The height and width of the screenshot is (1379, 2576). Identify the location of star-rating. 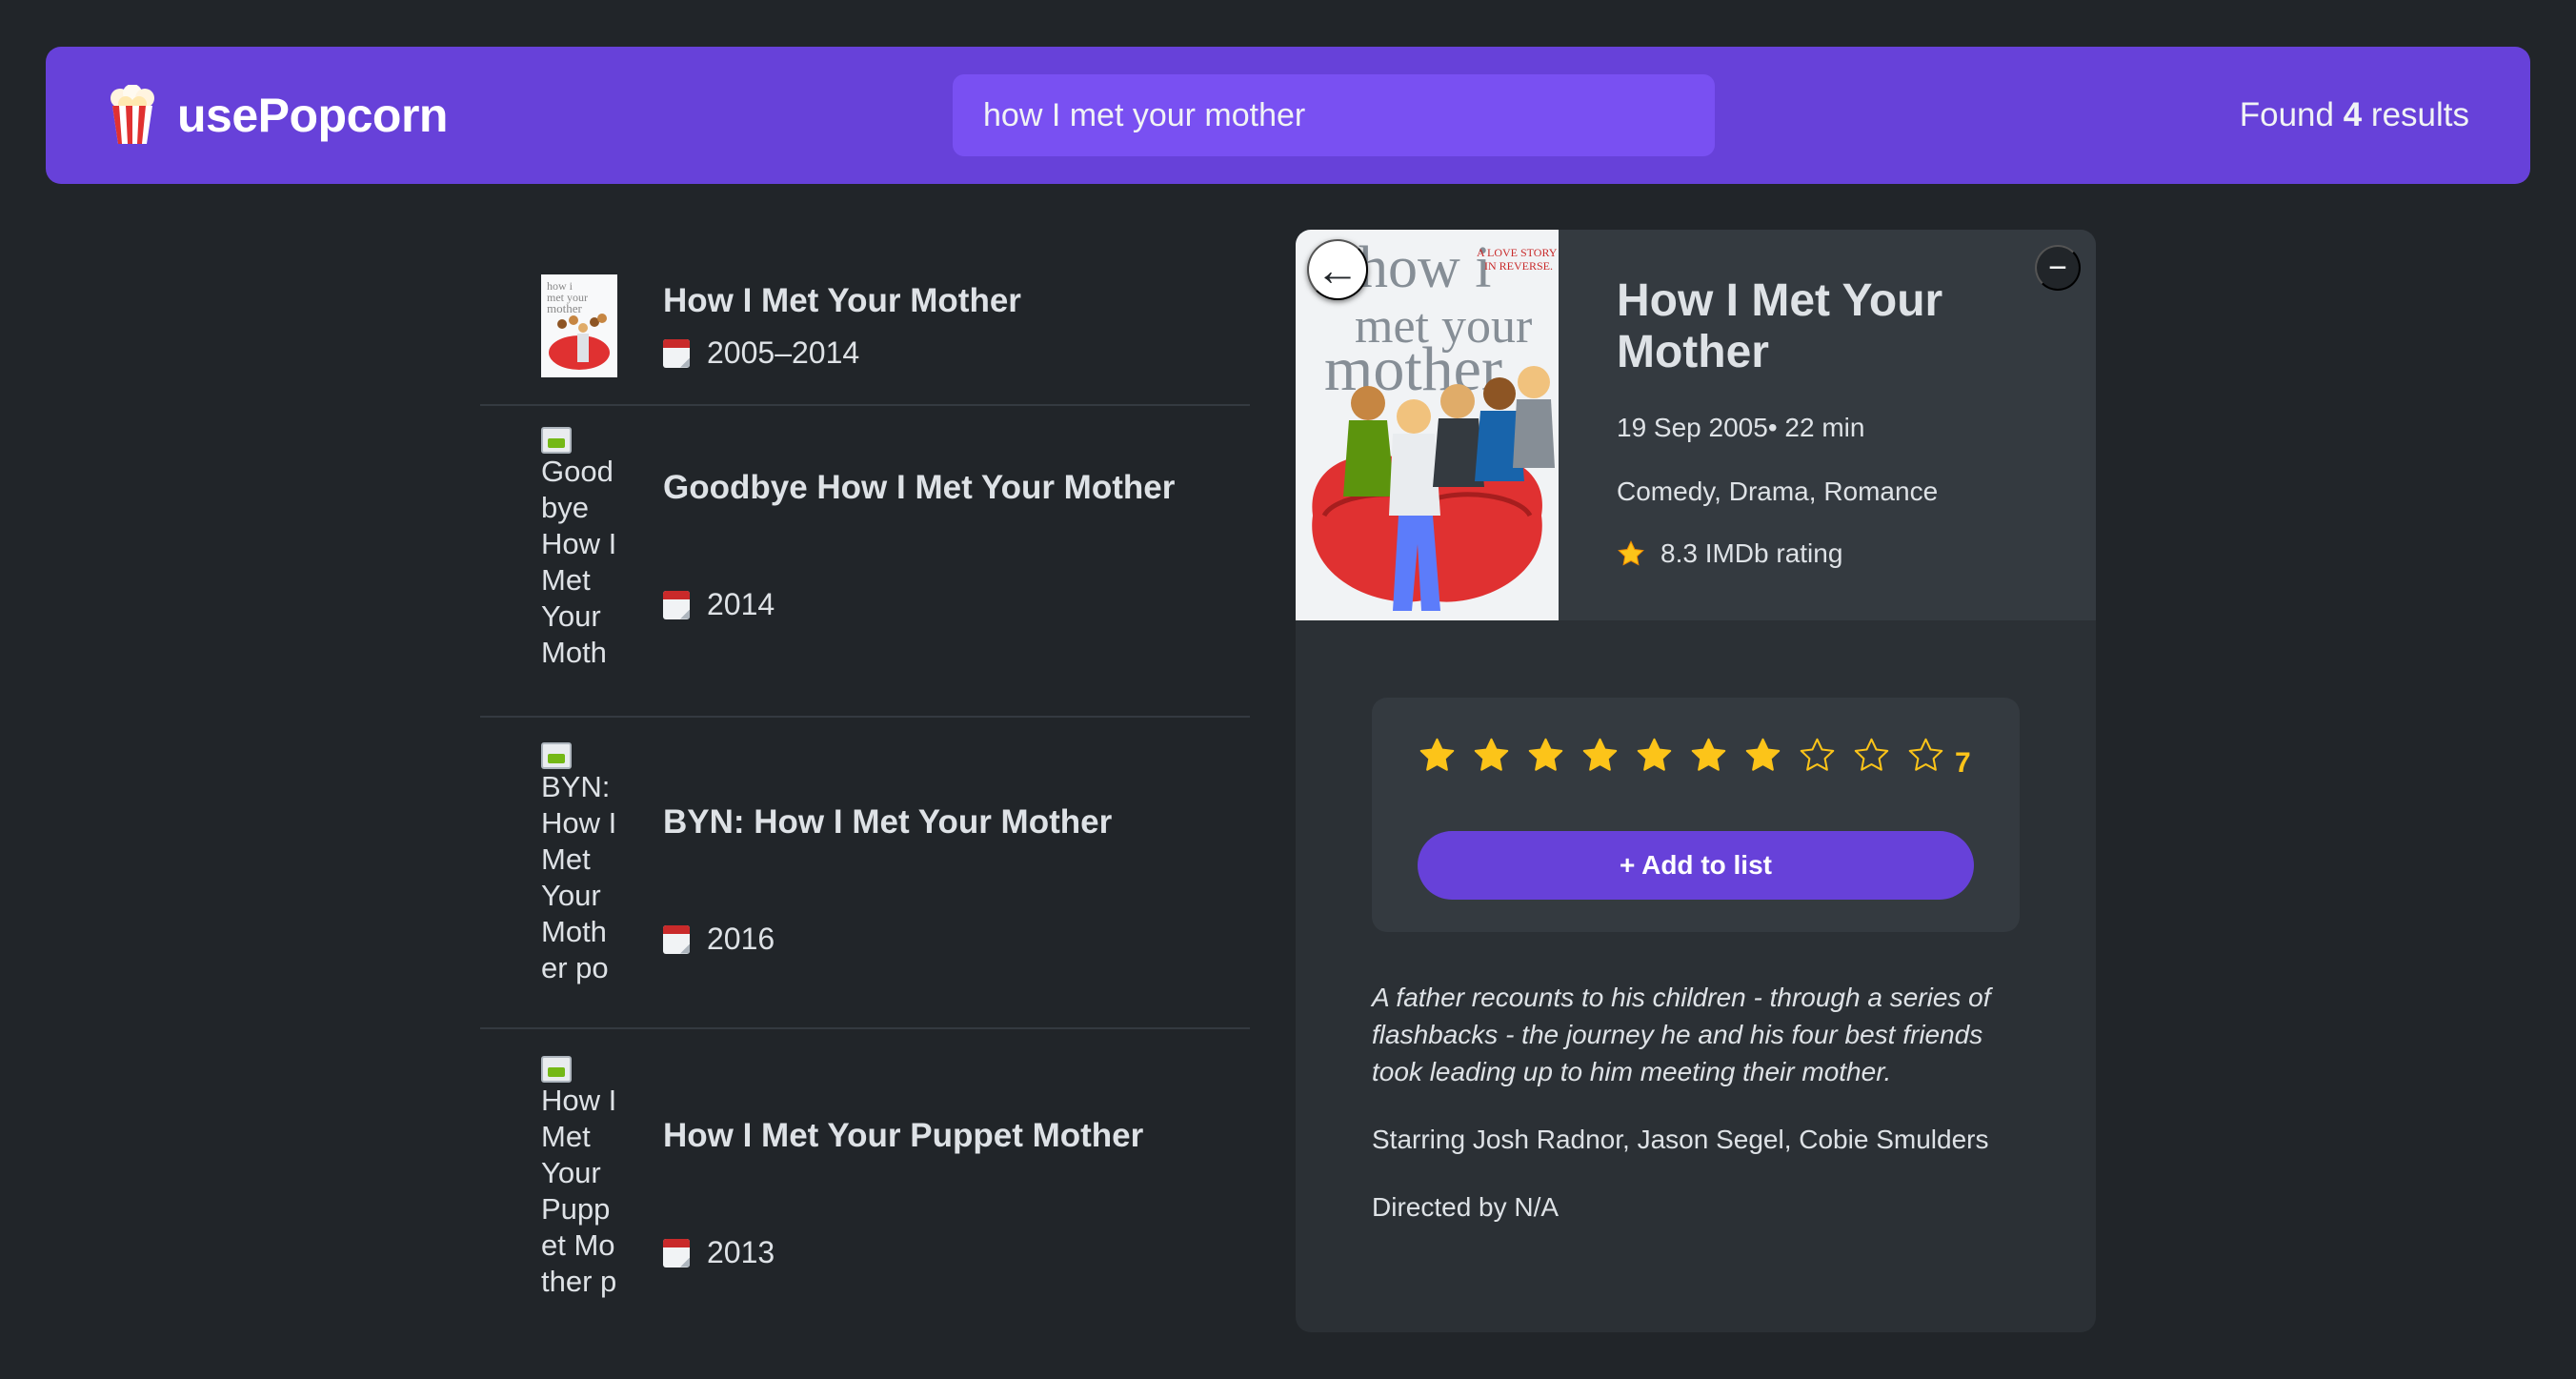
(1682, 755).